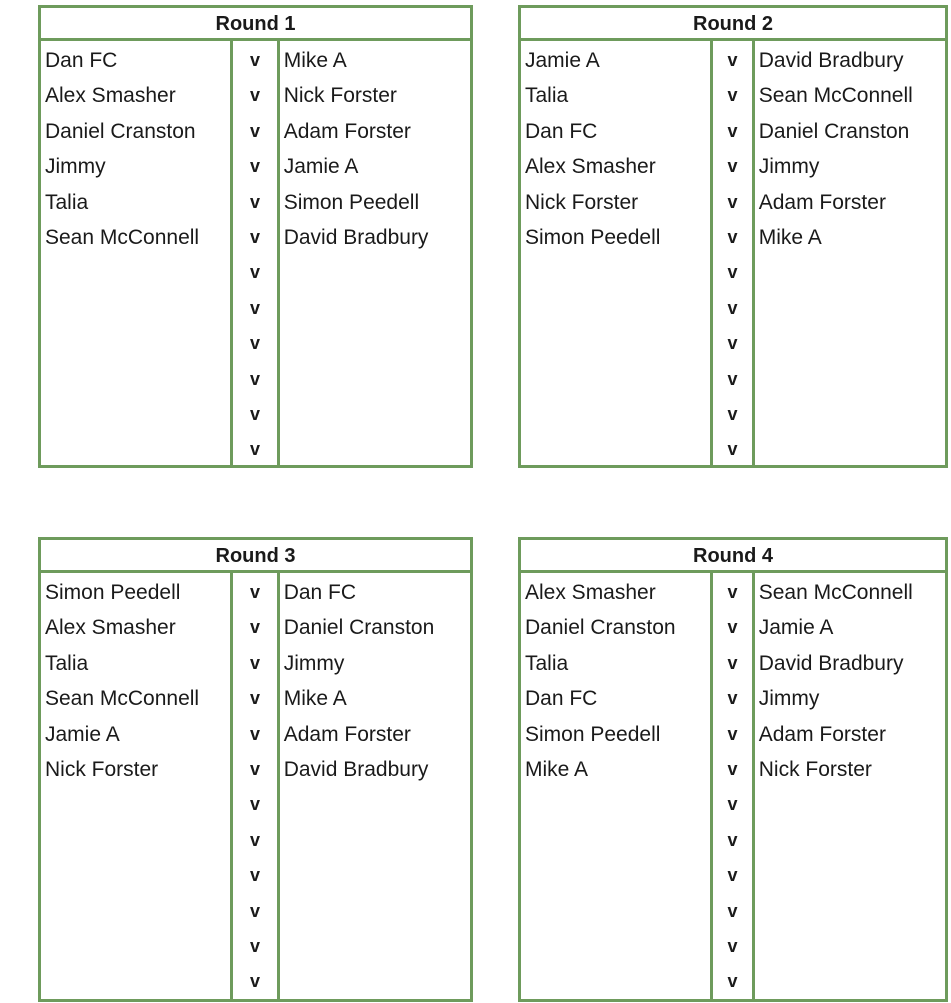 Image resolution: width=951 pixels, height=1003 pixels. Describe the element at coordinates (835, 592) in the screenshot. I see `away-team-name: Sean McConnell` at that location.